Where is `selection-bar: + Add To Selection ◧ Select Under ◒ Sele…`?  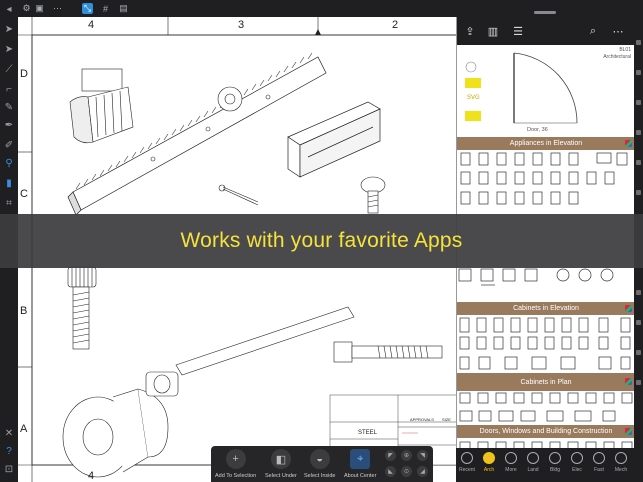 selection-bar: + Add To Selection ◧ Select Under ◒ Sele… is located at coordinates (322, 464).